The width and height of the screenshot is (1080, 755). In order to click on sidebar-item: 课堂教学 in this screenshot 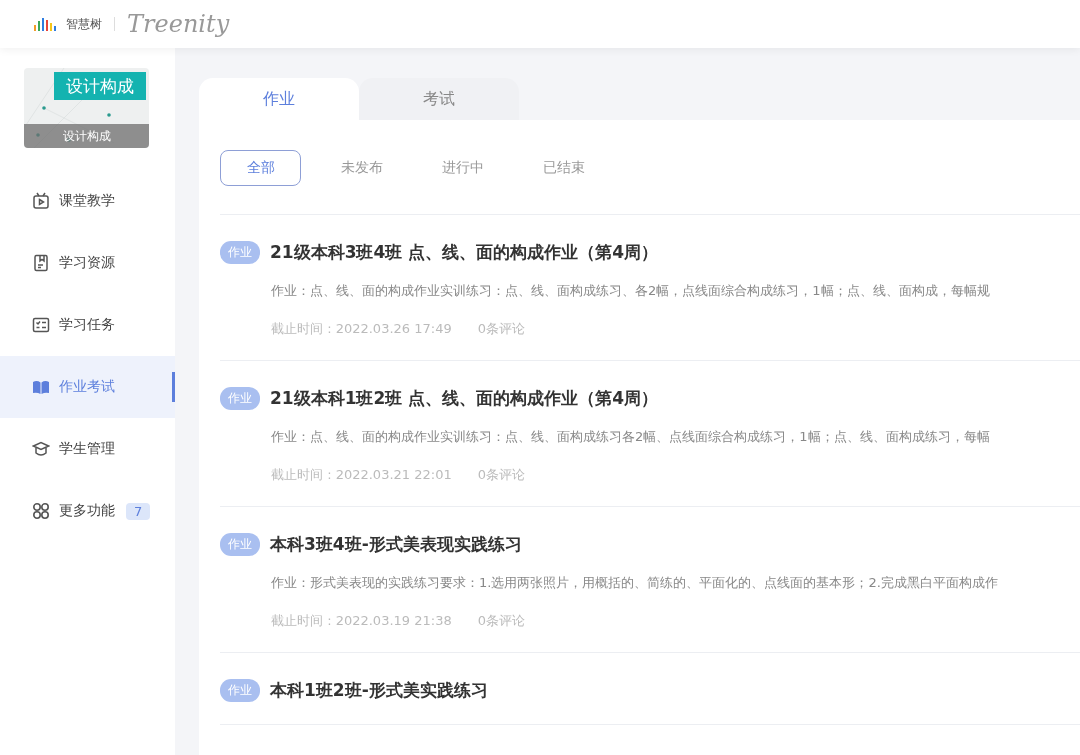, I will do `click(87, 201)`.